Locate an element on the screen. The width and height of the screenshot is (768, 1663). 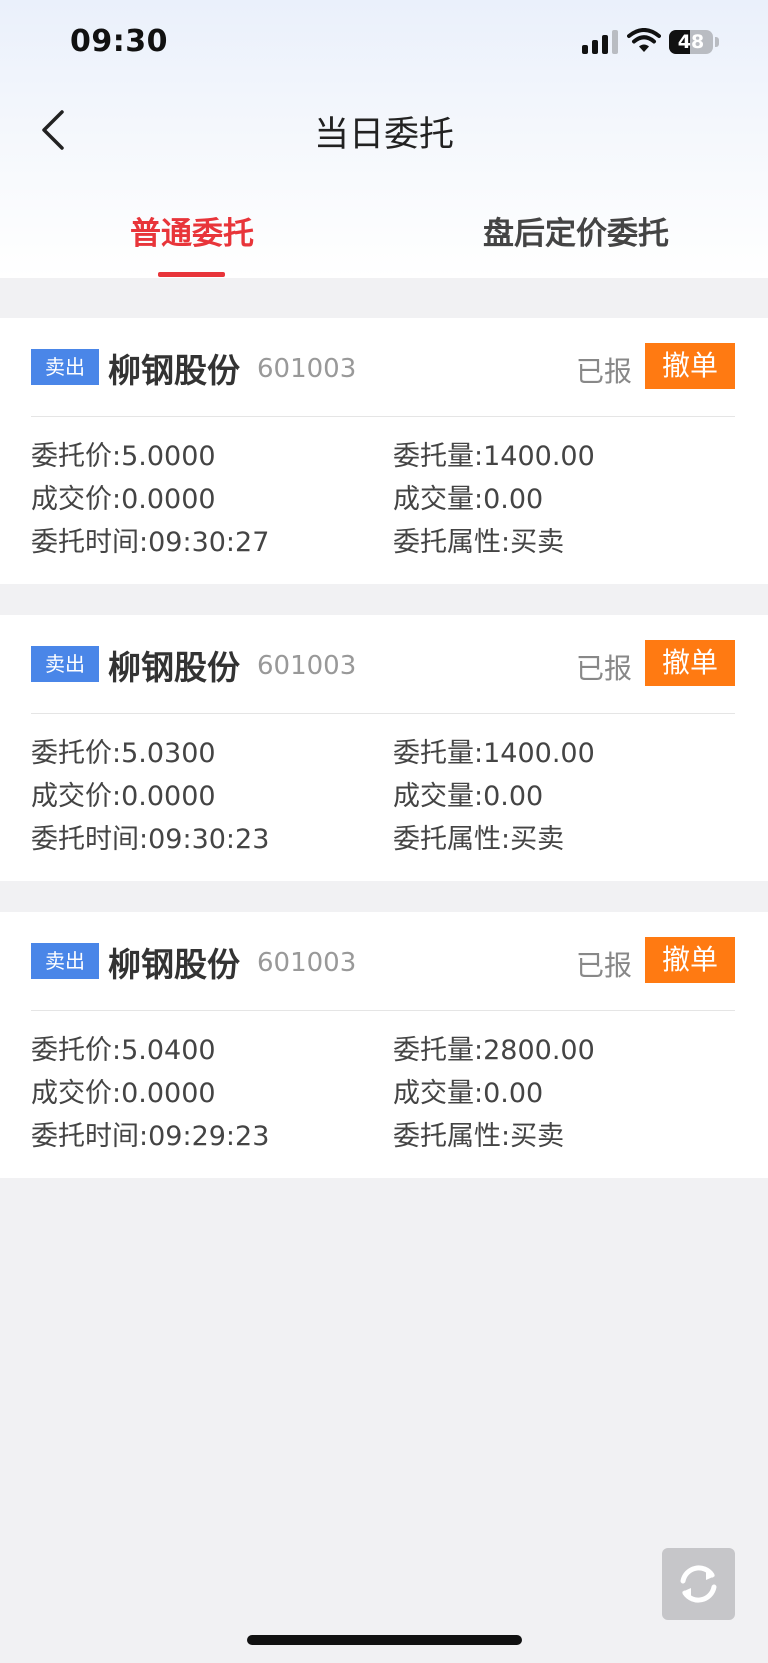
battery-icon: 48 is located at coordinates (691, 42).